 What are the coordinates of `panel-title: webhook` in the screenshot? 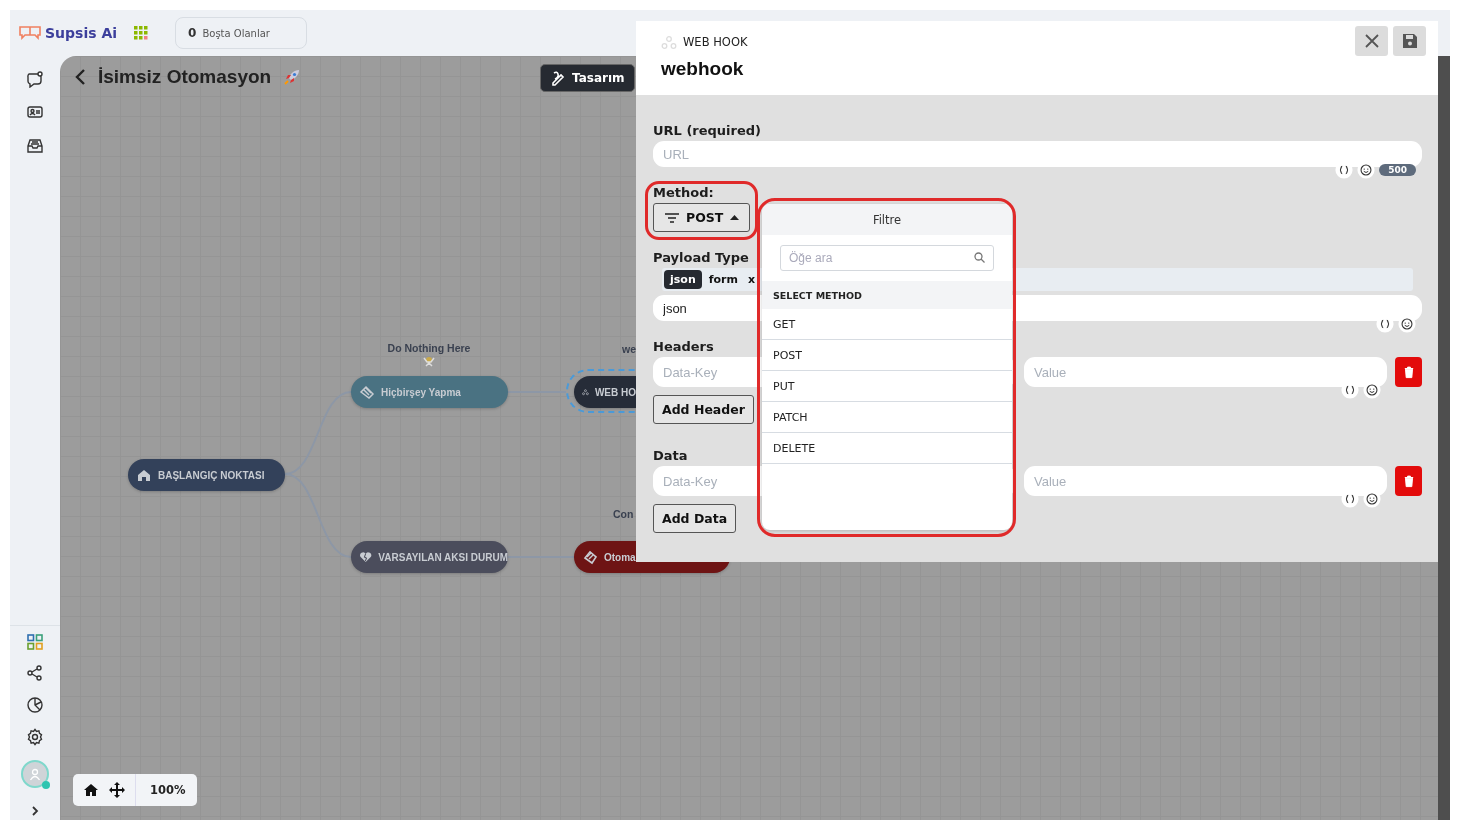 It's located at (703, 69).